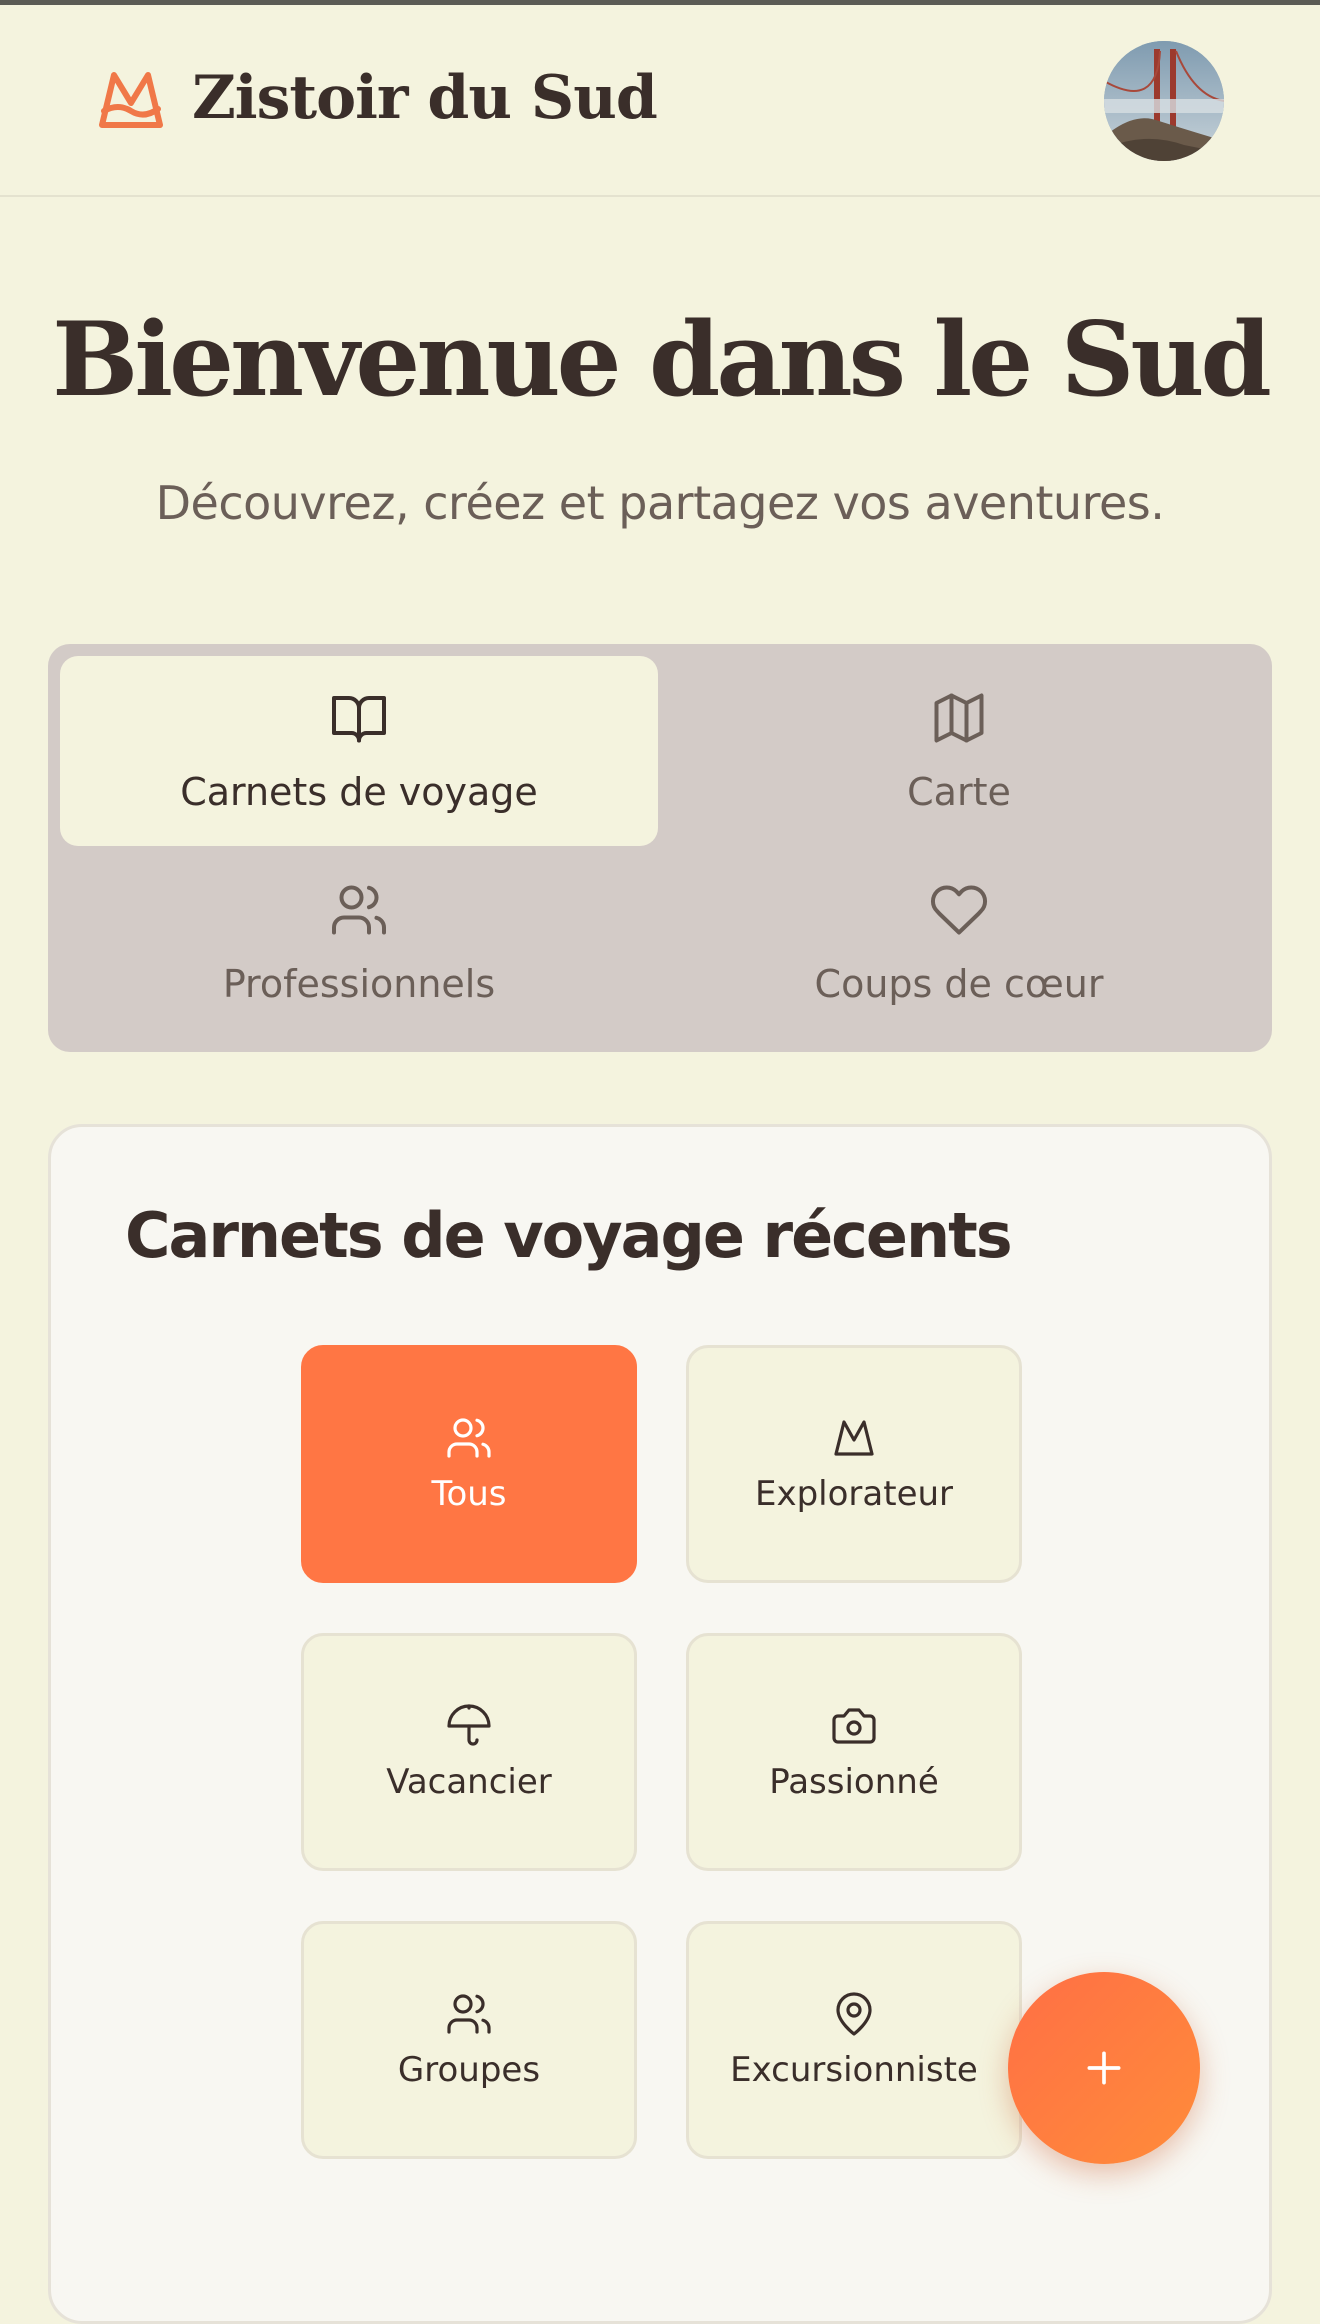  I want to click on map-pin-icon, so click(854, 2014).